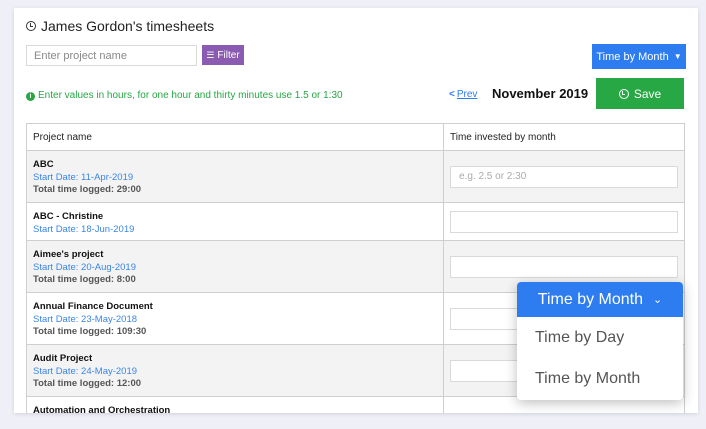 The height and width of the screenshot is (429, 706). I want to click on current-month: November 2019, so click(540, 93).